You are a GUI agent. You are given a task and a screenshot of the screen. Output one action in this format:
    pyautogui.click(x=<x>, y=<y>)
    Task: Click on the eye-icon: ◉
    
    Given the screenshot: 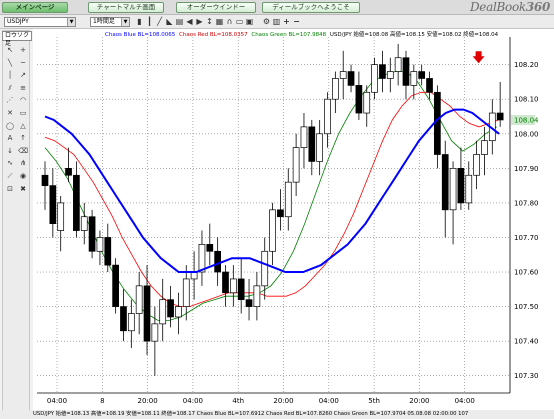 What is the action you would take?
    pyautogui.click(x=23, y=176)
    